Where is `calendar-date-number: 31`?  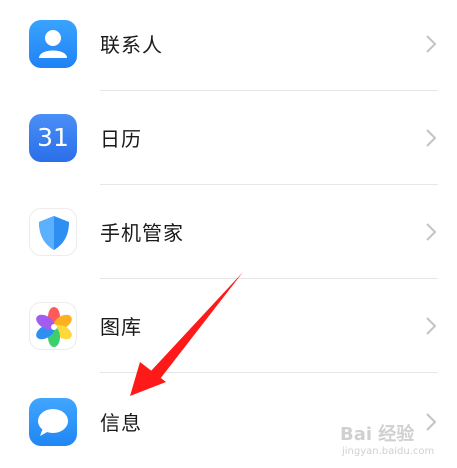 calendar-date-number: 31 is located at coordinates (53, 137).